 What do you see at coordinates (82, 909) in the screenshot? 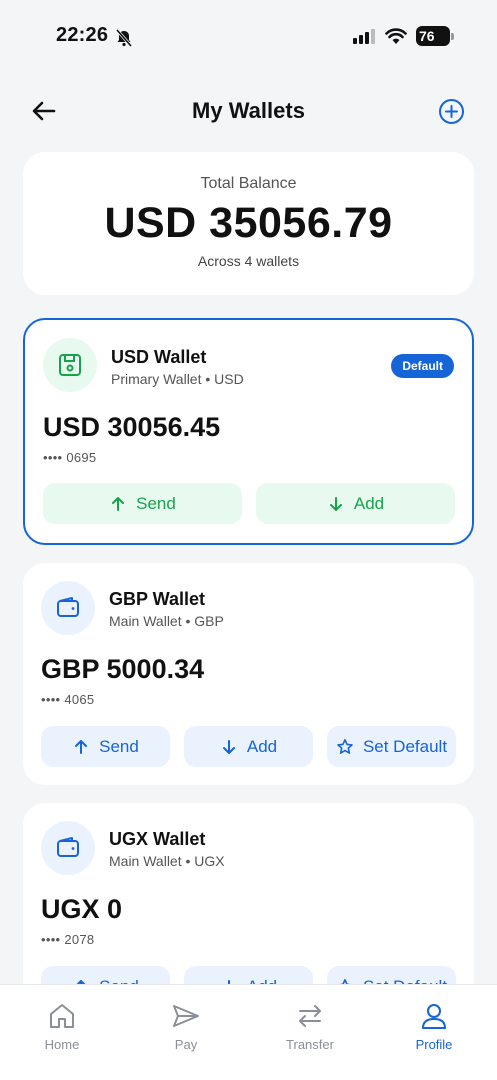
I see `wallet-balance: UGX 0` at bounding box center [82, 909].